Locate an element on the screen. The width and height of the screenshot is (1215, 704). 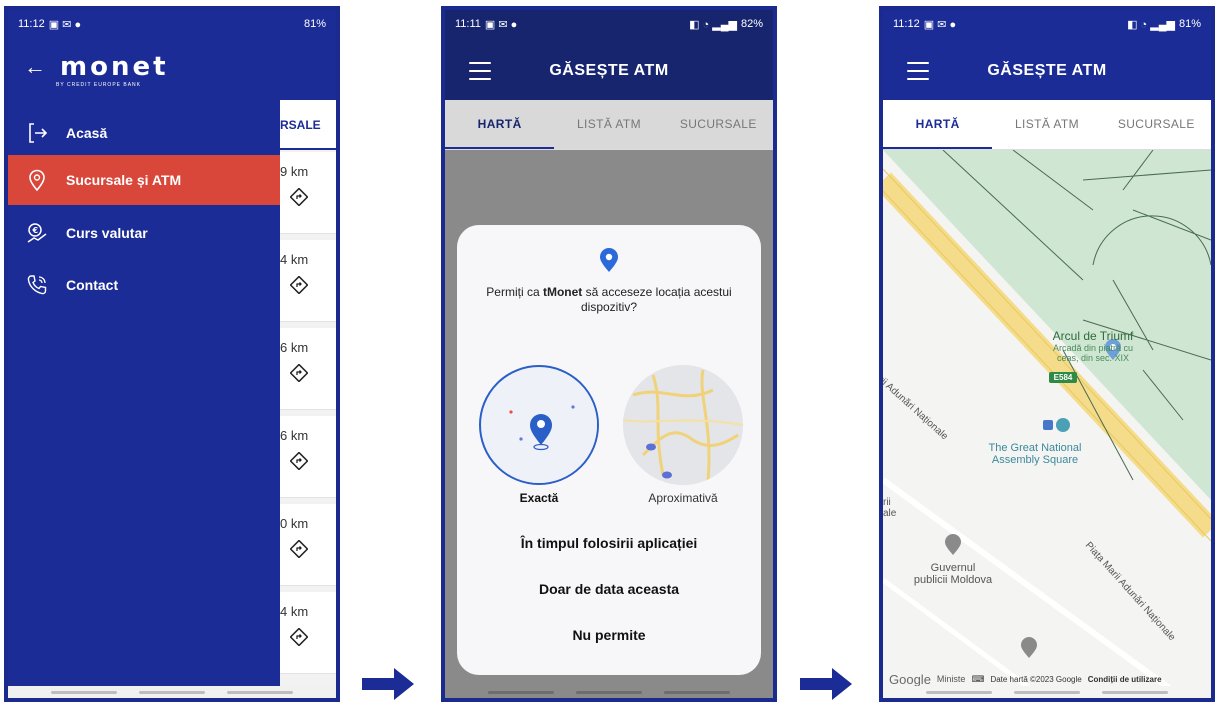
list-item: 9 km is located at coordinates (308, 193).